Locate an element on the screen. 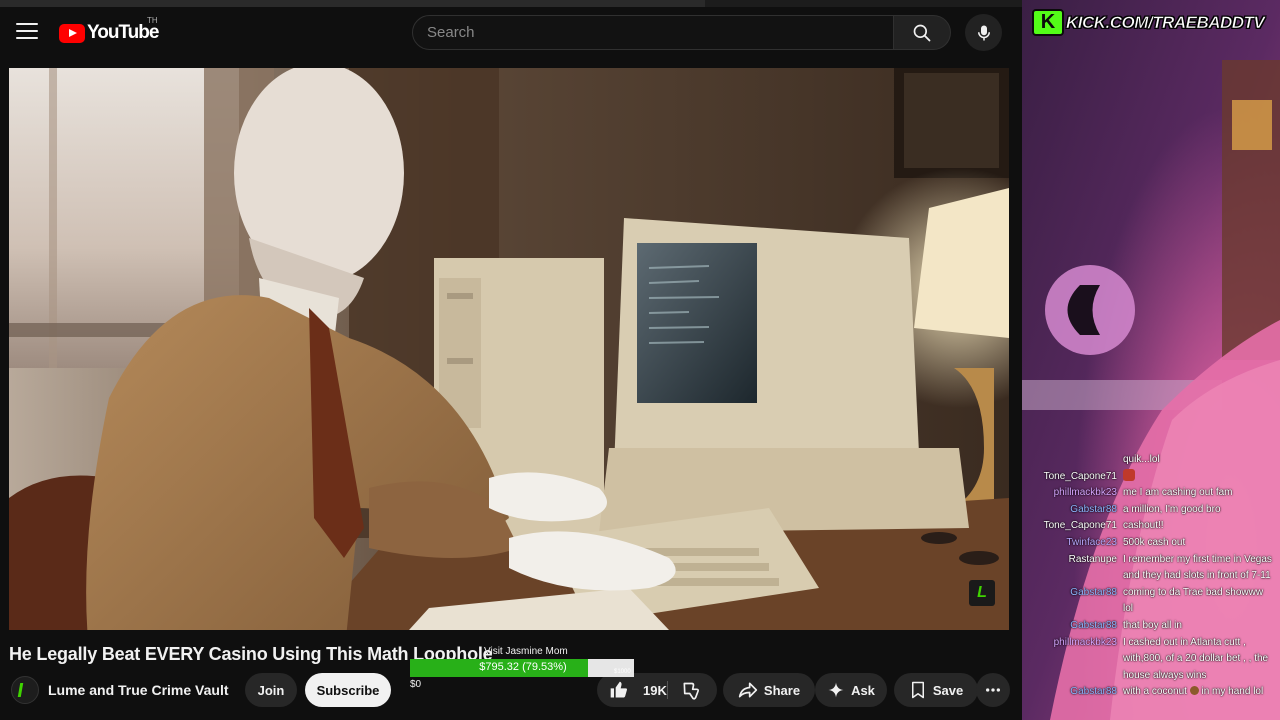 This screenshot has width=1280, height=720. chat-username: Rastanupe is located at coordinates (1092, 559).